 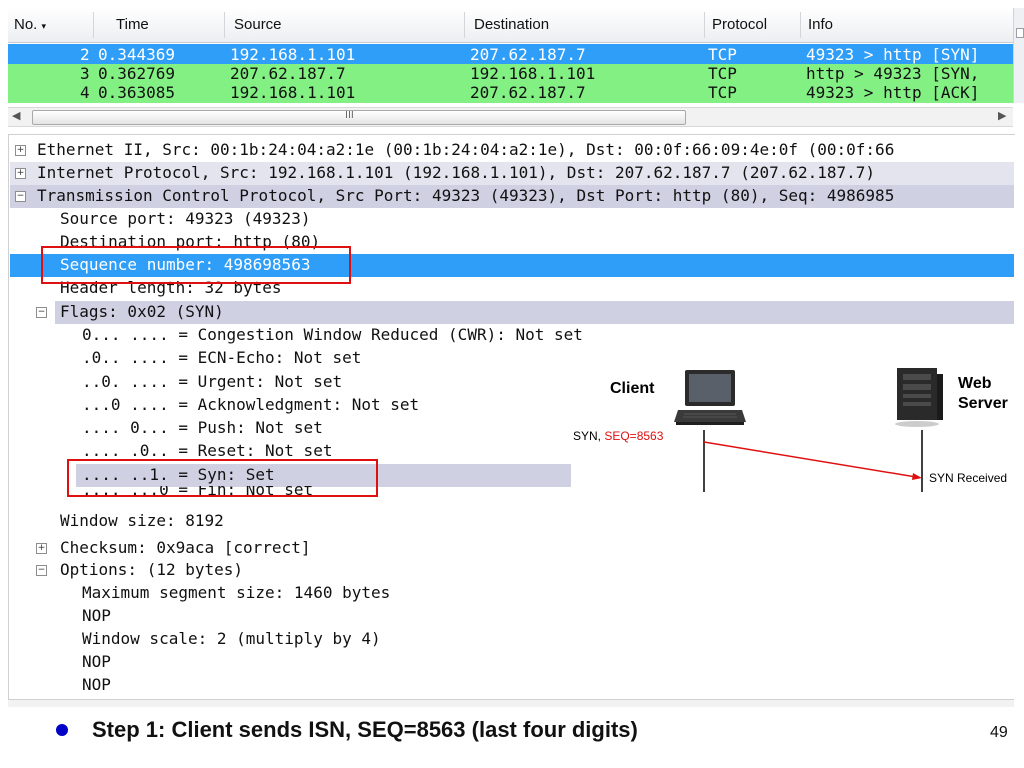 I want to click on column-protocol: Protocol, so click(x=739, y=24).